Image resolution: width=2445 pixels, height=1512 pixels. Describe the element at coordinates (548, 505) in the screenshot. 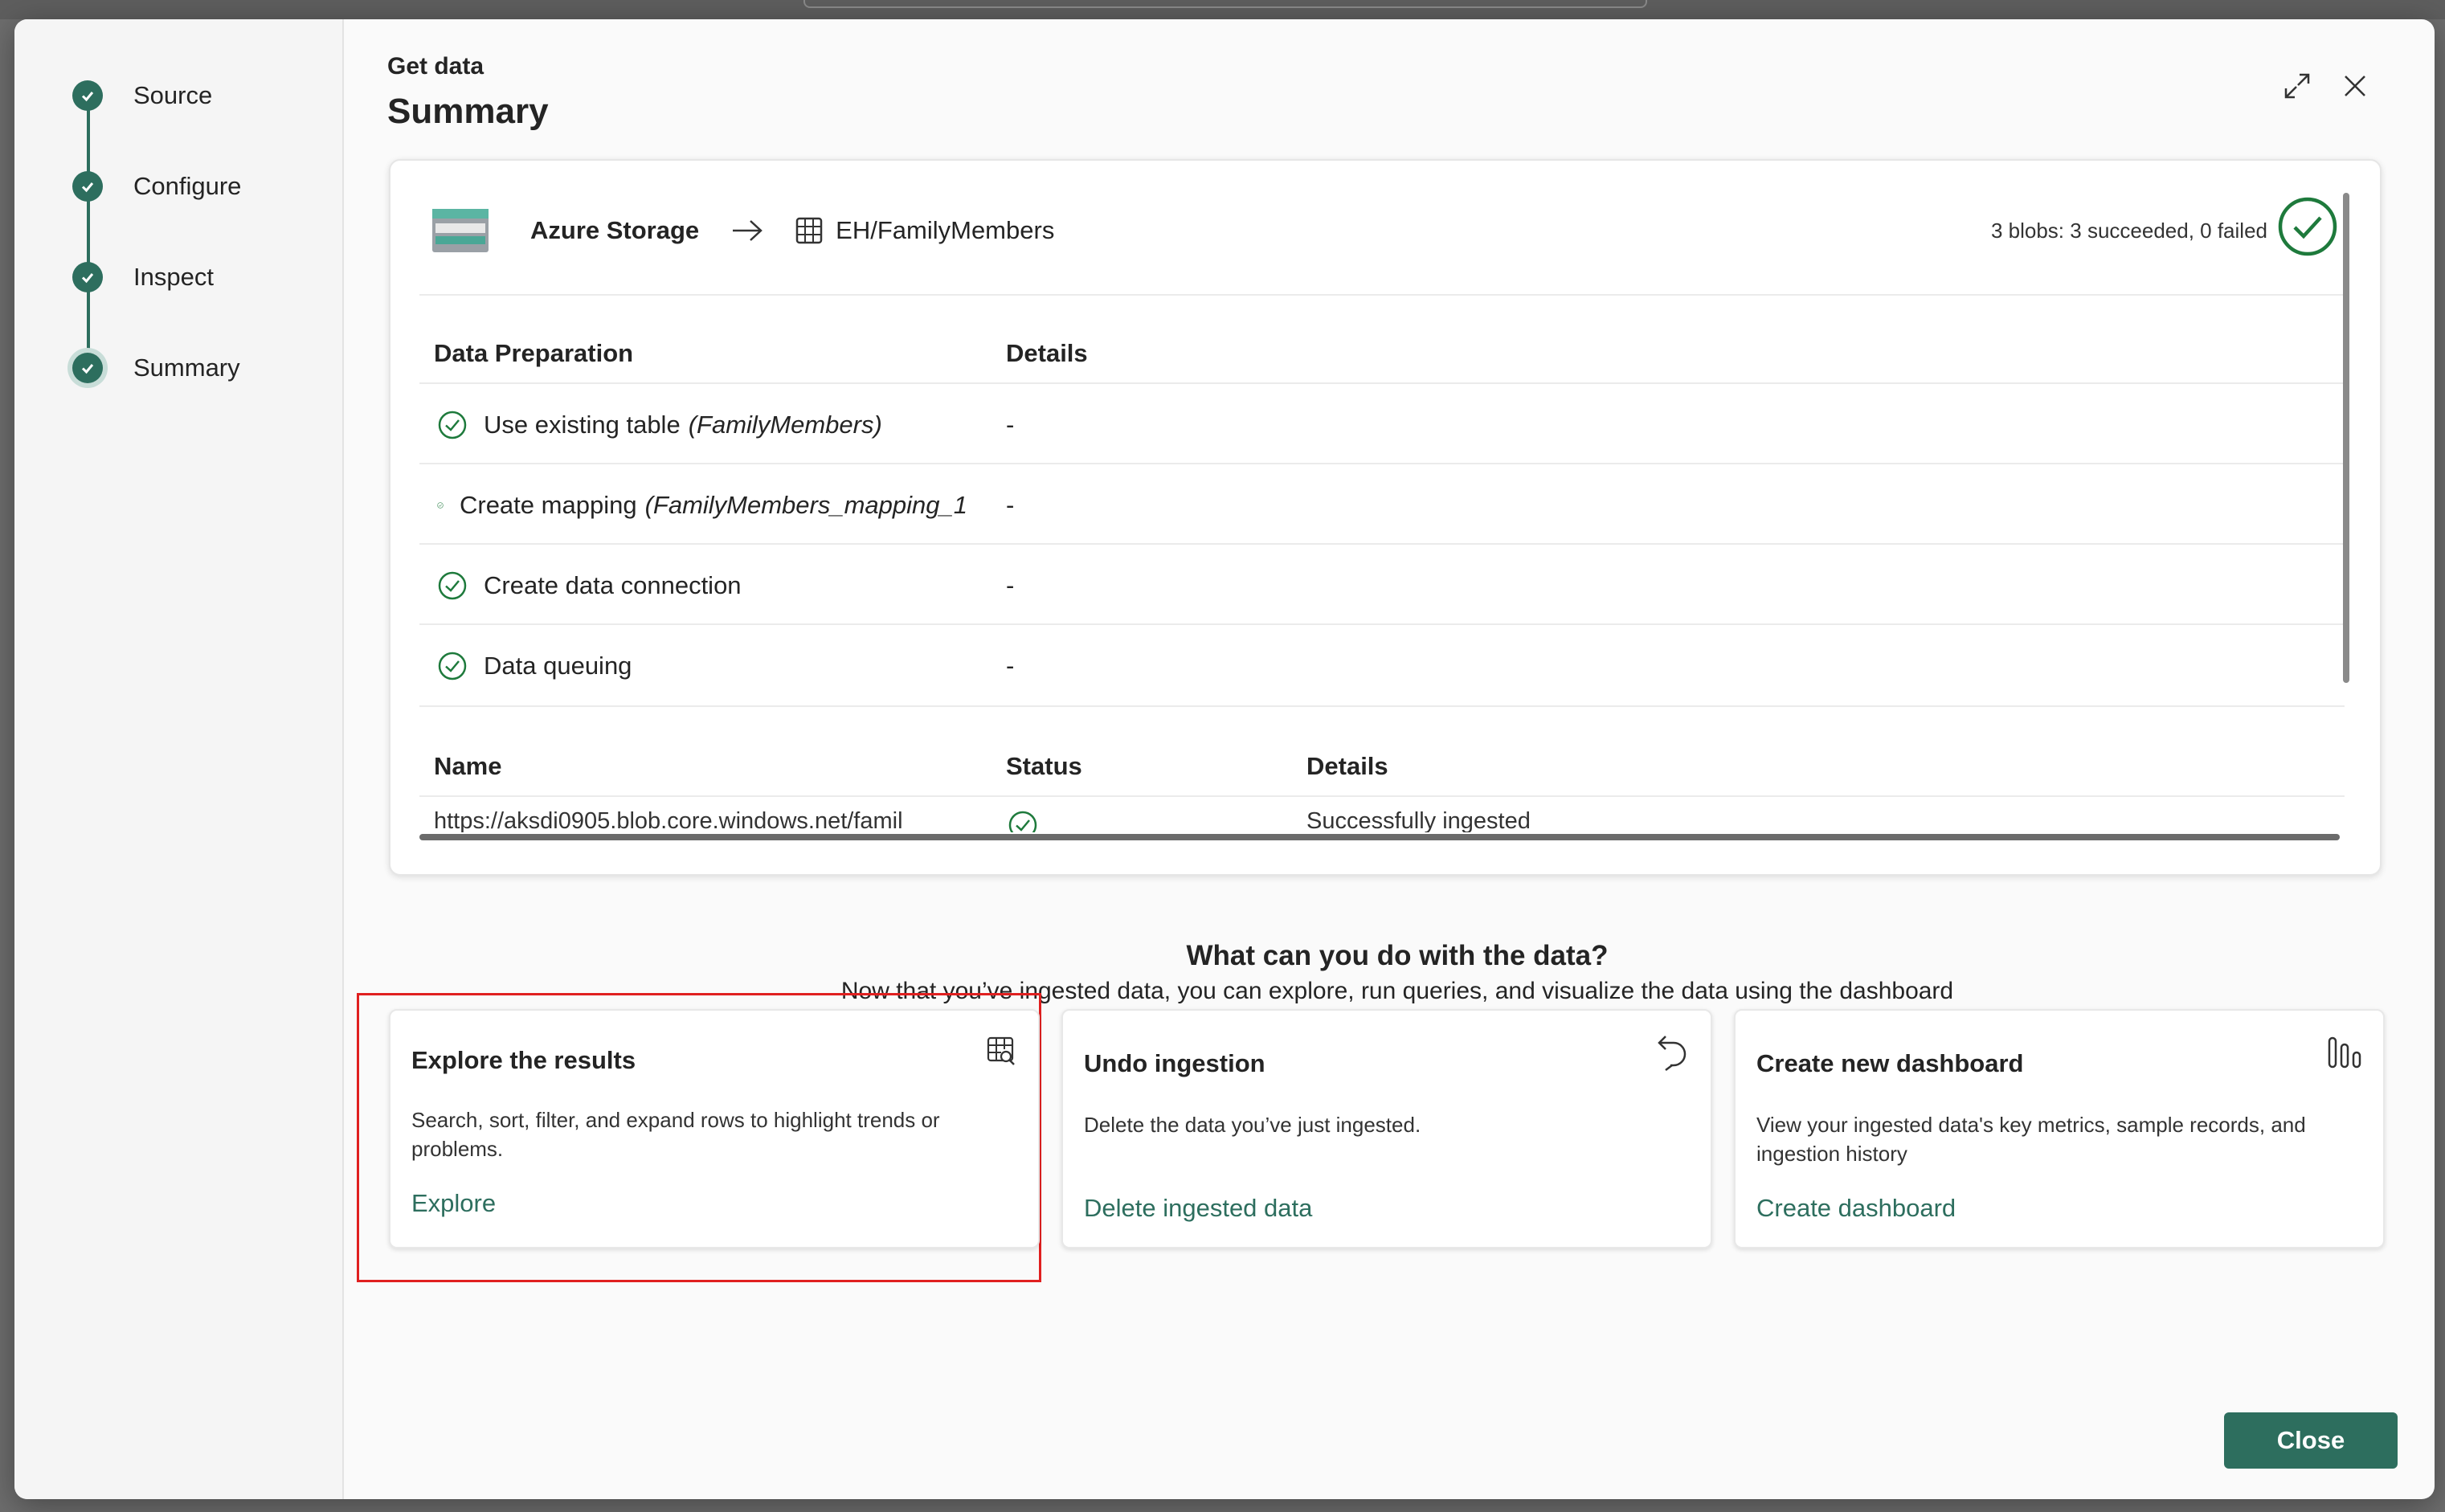

I see `prep-step-text: Create mapping` at that location.